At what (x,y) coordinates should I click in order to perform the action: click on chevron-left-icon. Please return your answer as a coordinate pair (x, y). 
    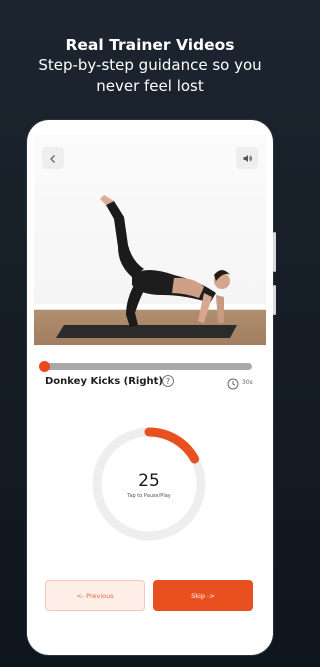
    Looking at the image, I should click on (53, 158).